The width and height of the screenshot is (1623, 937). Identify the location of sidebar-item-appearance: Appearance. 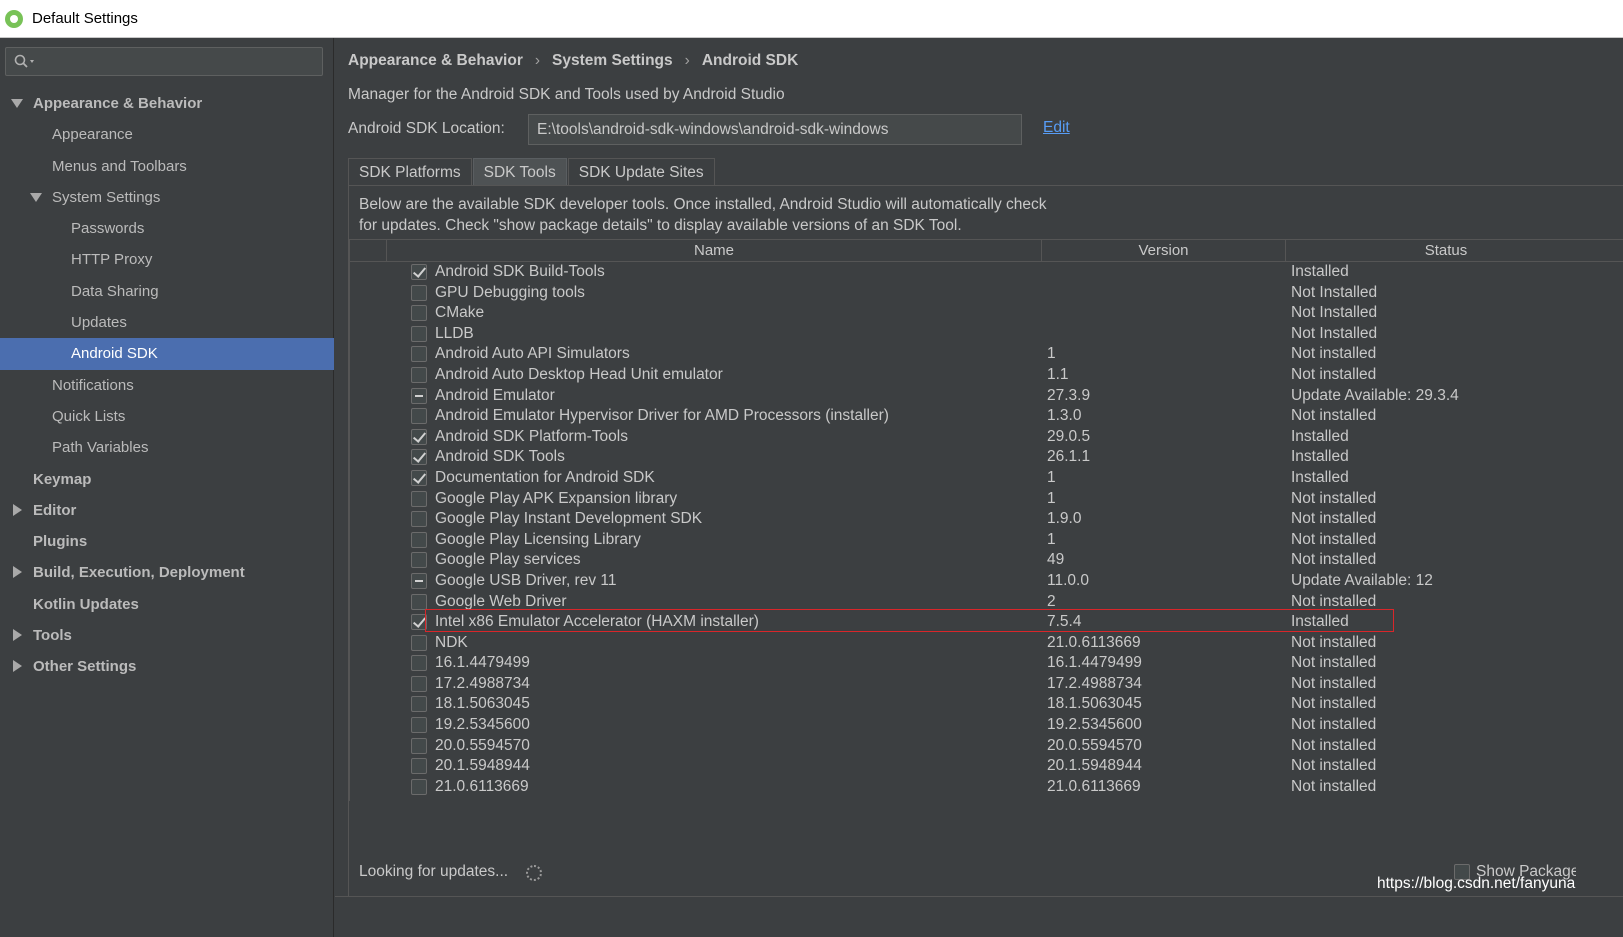
(167, 134).